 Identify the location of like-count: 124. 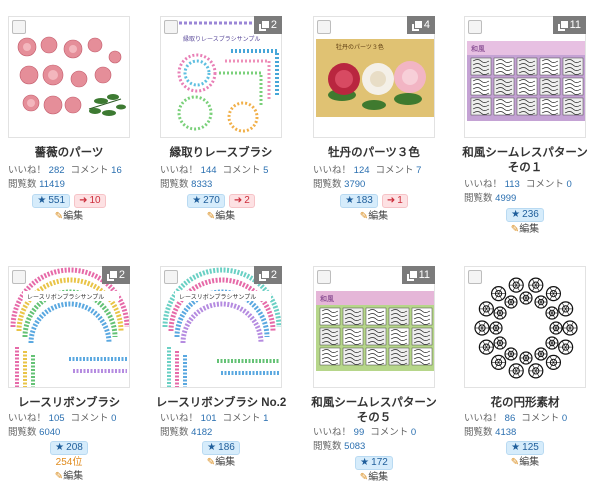
(362, 170).